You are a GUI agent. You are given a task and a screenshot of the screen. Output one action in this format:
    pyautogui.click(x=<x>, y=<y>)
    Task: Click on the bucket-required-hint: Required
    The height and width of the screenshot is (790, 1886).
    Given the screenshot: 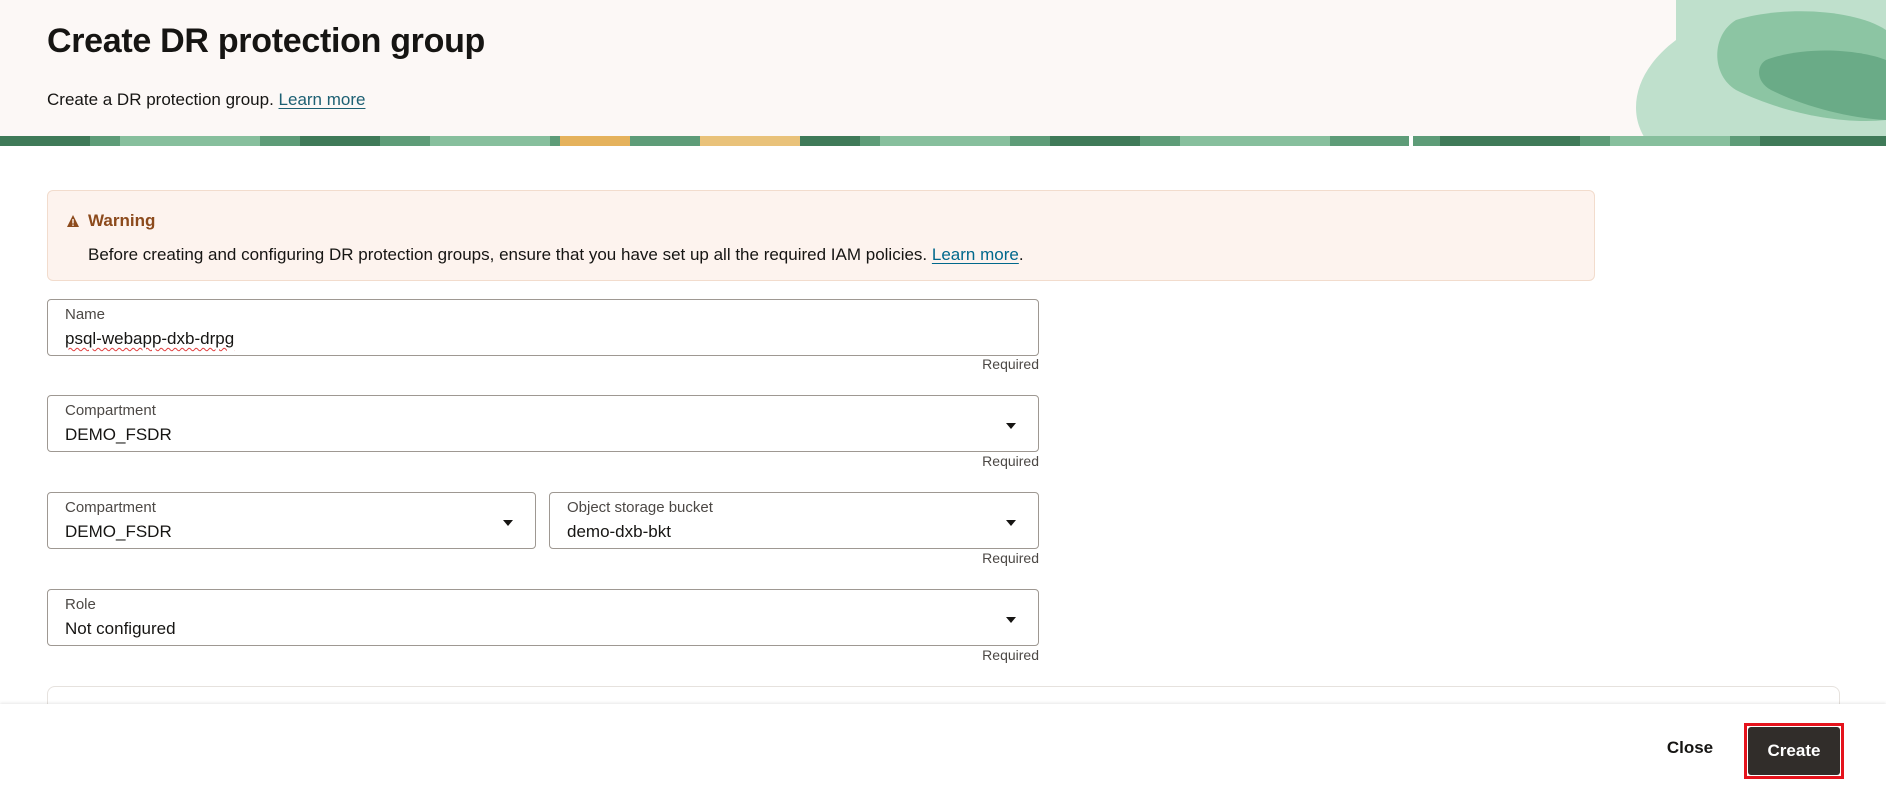 What is the action you would take?
    pyautogui.click(x=1010, y=558)
    